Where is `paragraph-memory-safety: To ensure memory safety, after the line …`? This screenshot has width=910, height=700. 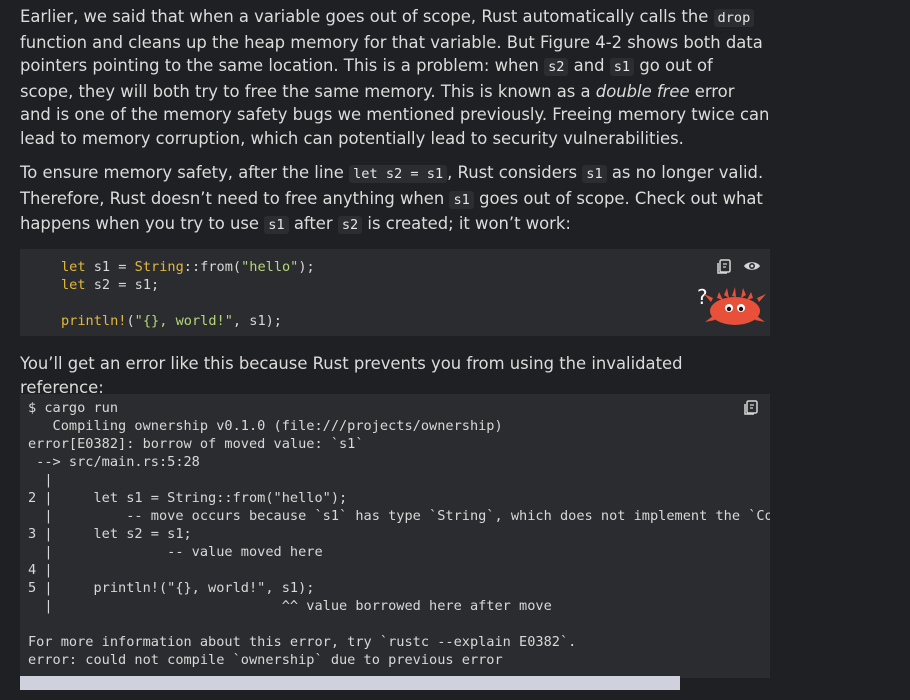
paragraph-memory-safety: To ensure memory safety, after the line … is located at coordinates (395, 199).